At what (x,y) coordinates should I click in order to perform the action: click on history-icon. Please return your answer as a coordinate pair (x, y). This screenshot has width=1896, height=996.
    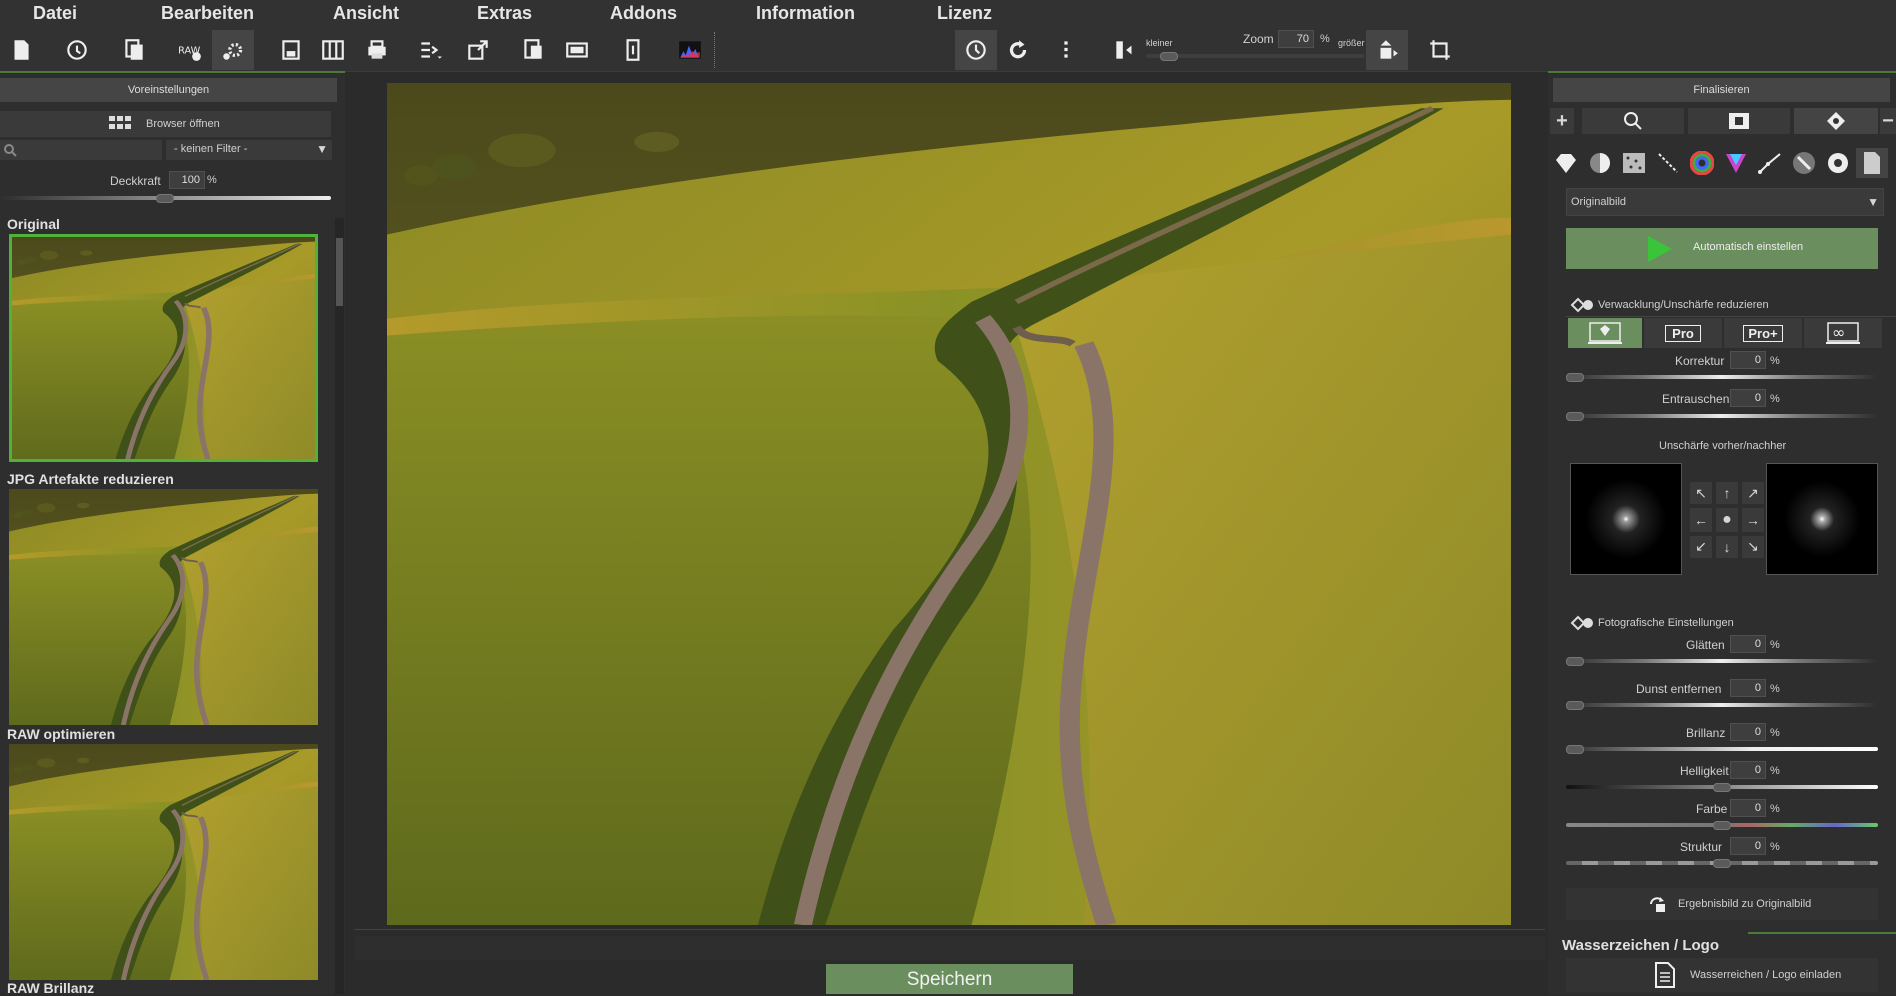
    Looking at the image, I should click on (77, 50).